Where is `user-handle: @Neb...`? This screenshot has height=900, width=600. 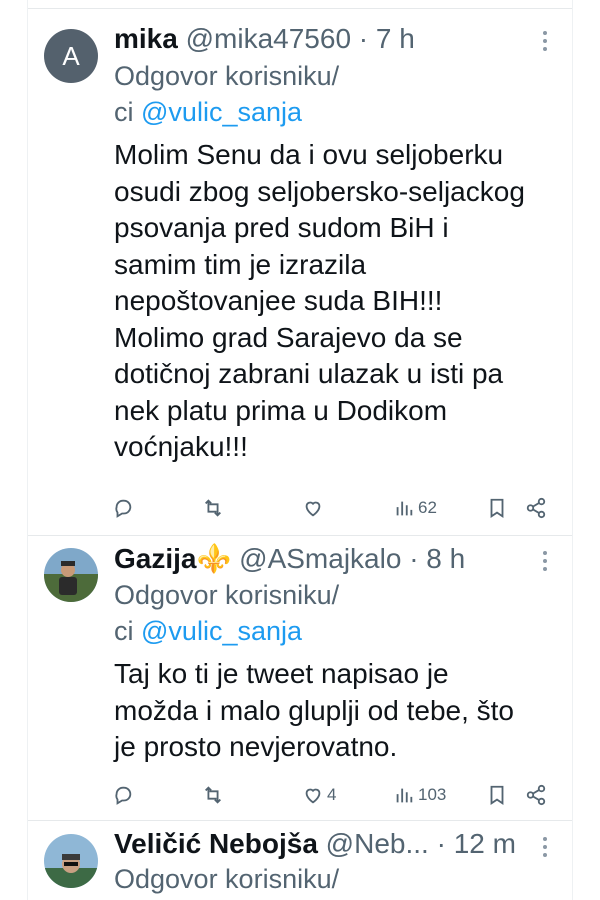
user-handle: @Neb... is located at coordinates (377, 843).